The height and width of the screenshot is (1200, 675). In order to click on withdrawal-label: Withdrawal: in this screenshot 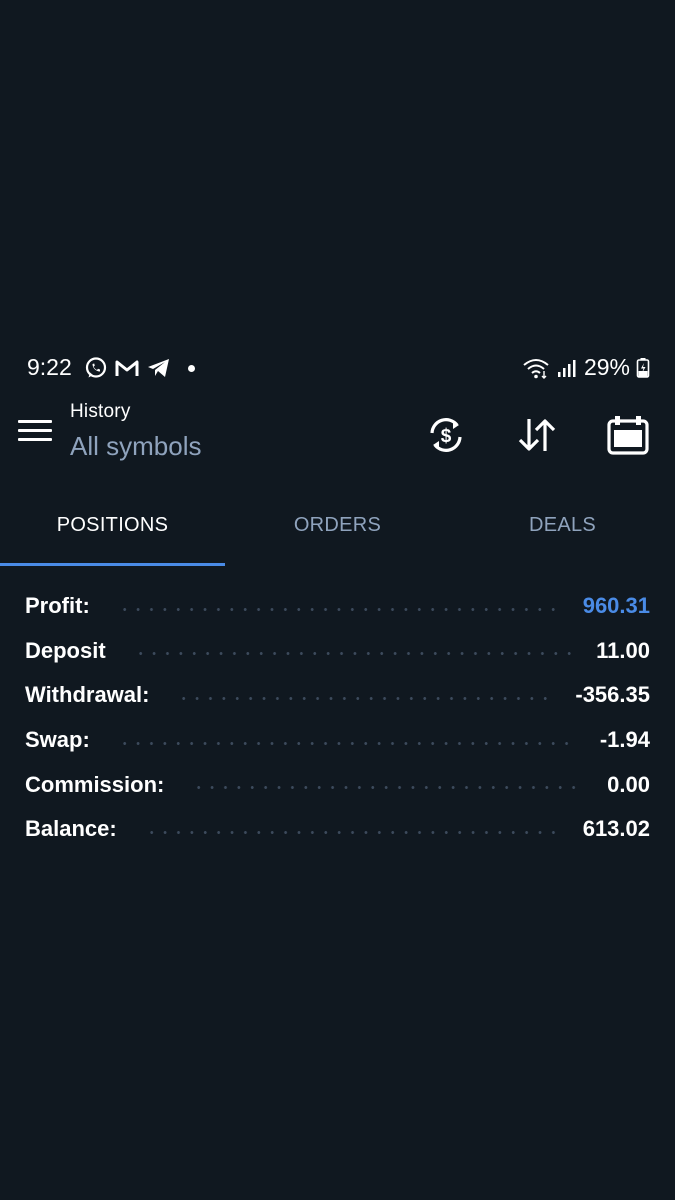, I will do `click(87, 695)`.